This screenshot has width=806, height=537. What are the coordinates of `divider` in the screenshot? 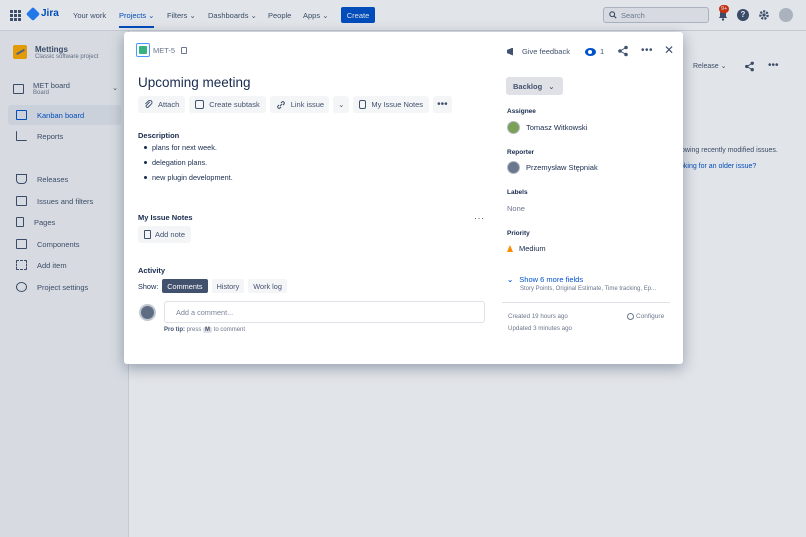 It's located at (586, 302).